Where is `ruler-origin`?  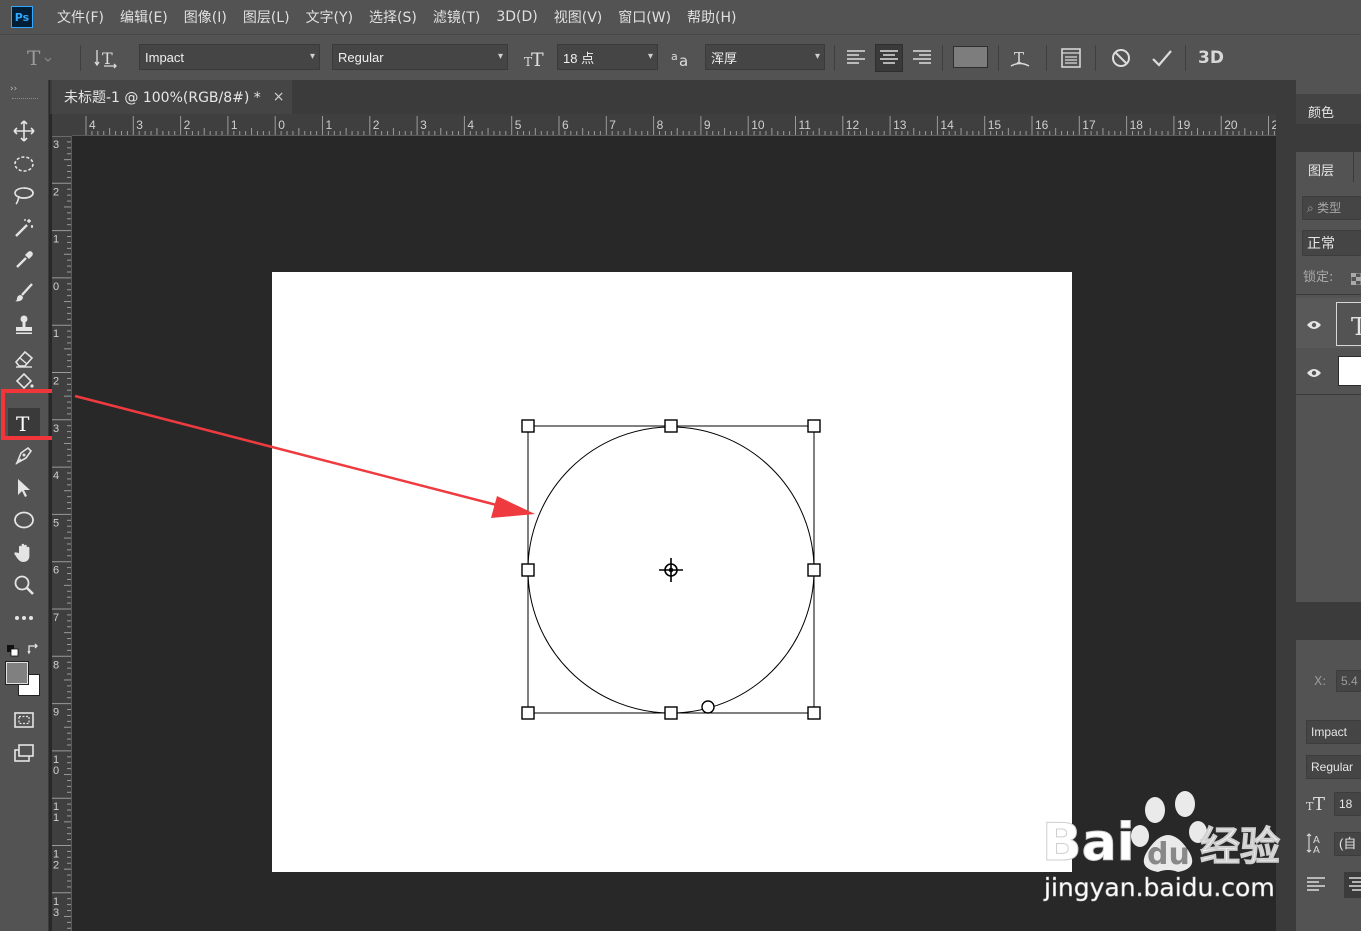
ruler-origin is located at coordinates (62, 125).